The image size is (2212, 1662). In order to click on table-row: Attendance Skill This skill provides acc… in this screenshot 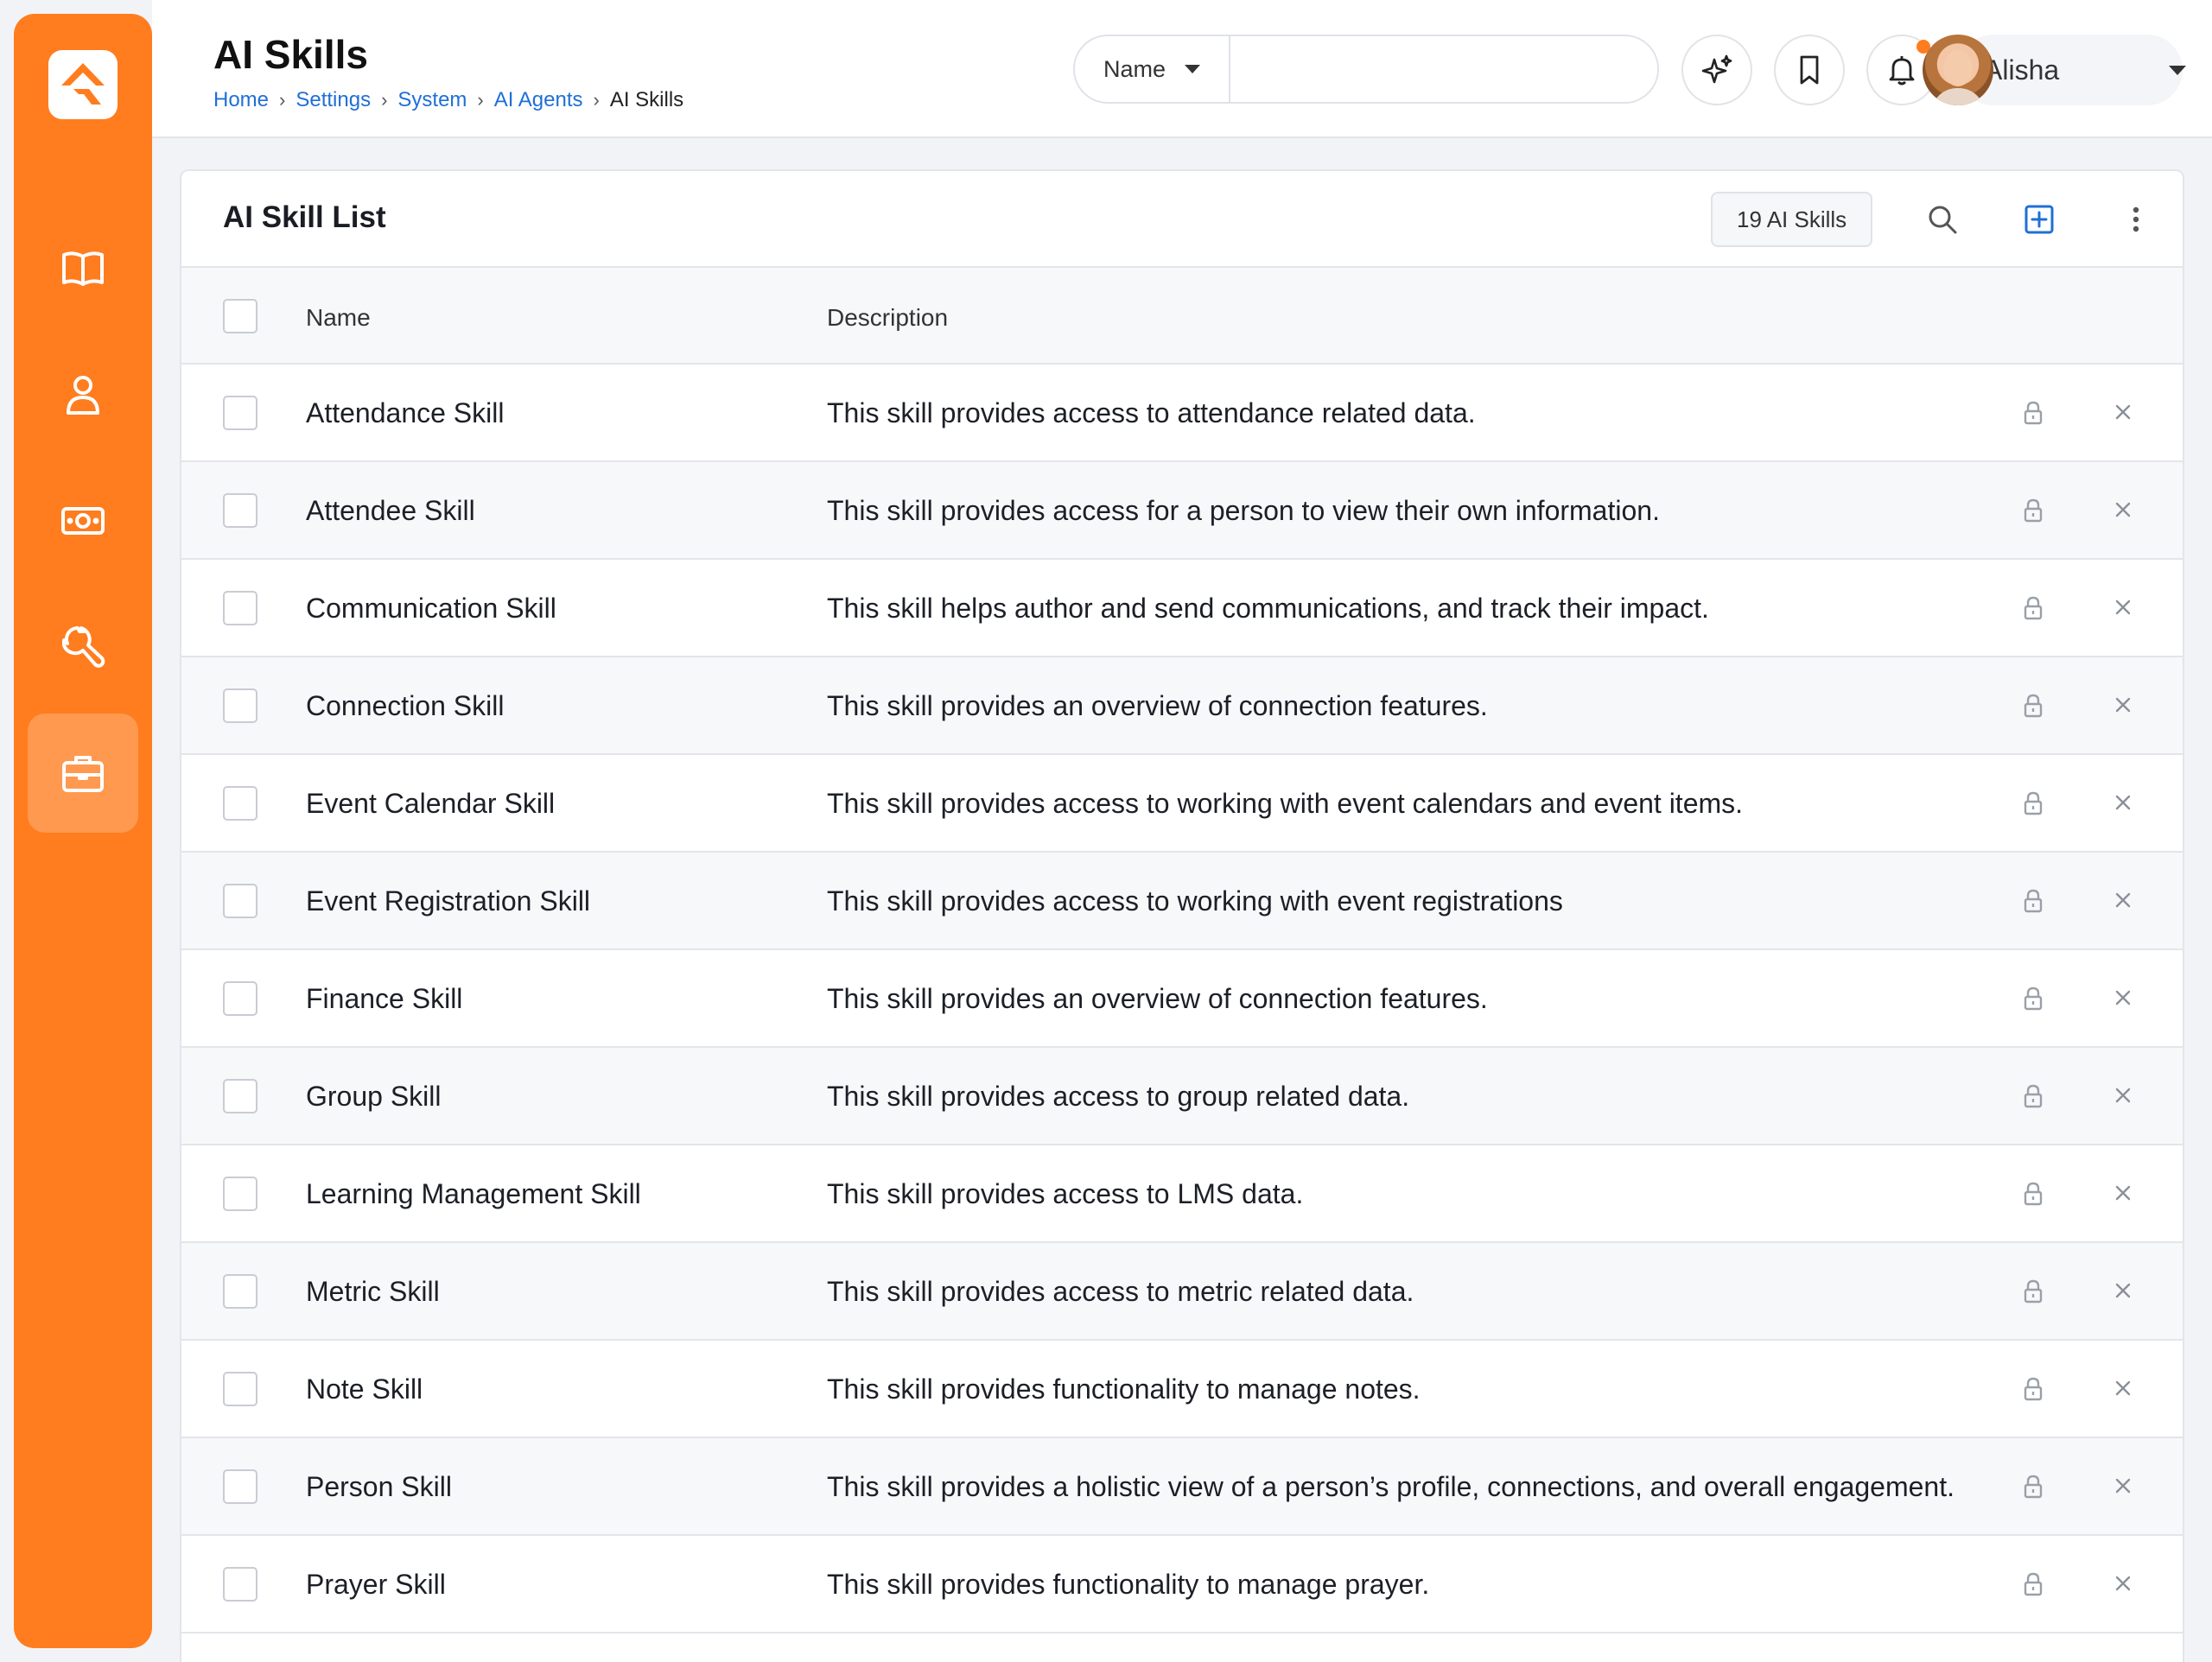, I will do `click(1182, 413)`.